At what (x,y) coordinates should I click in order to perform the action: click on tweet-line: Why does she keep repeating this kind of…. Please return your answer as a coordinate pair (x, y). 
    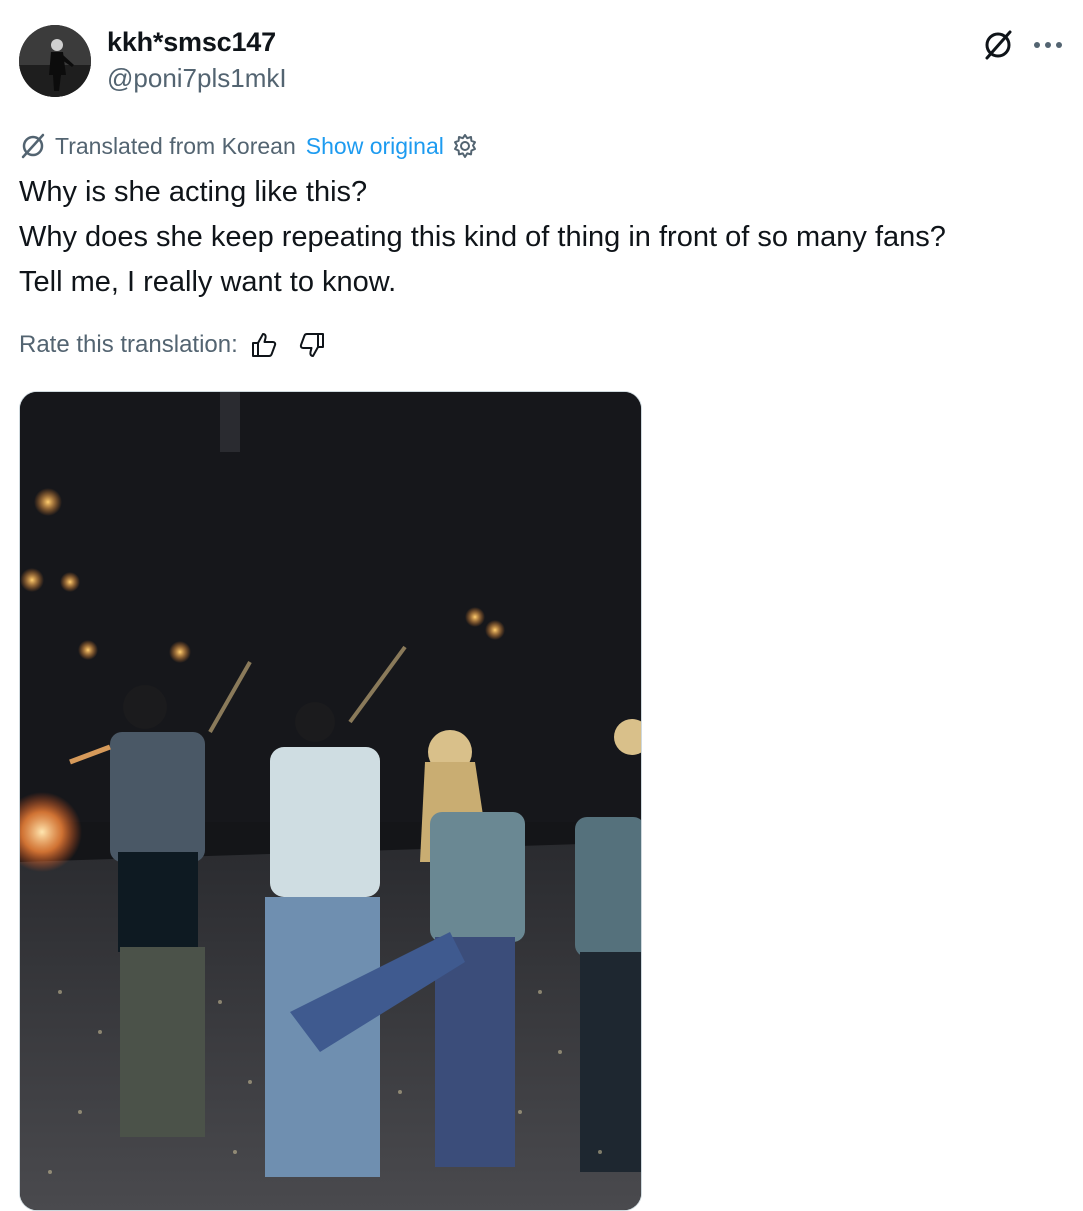
    Looking at the image, I should click on (482, 237).